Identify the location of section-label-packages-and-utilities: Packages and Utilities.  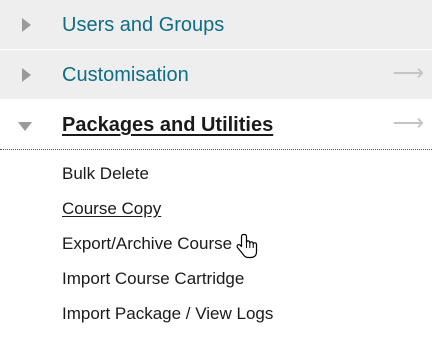
(167, 125).